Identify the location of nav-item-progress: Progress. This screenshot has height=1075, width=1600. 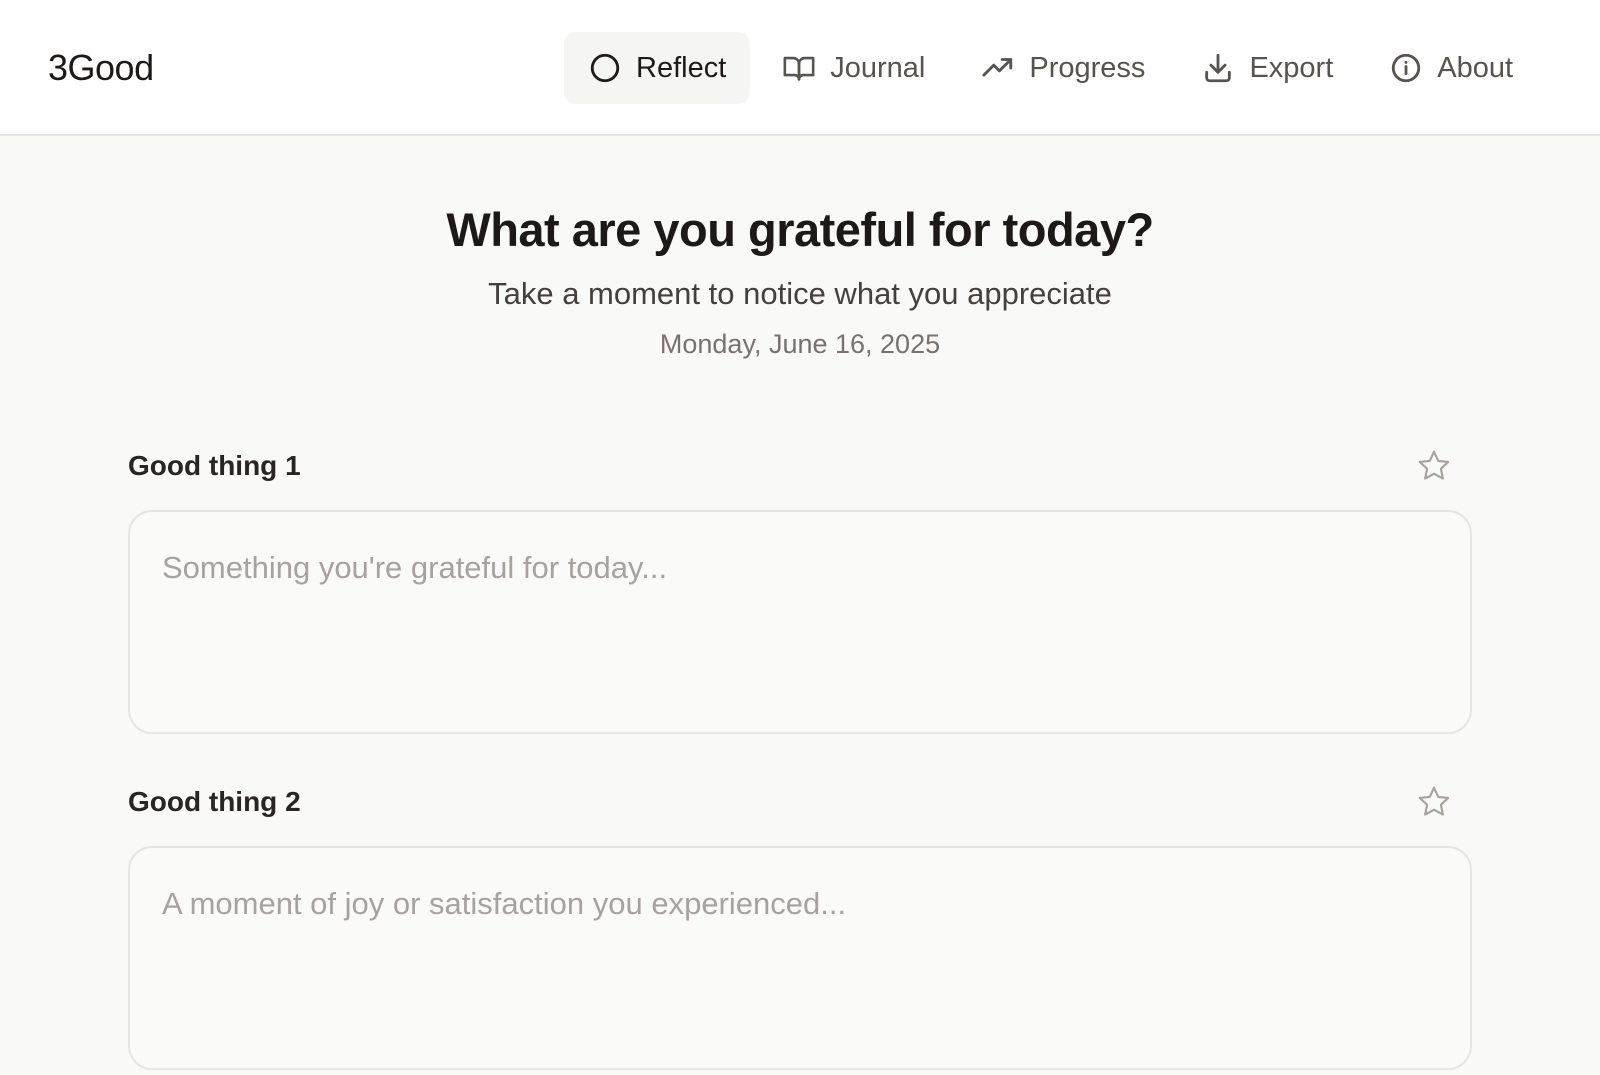
(1063, 68).